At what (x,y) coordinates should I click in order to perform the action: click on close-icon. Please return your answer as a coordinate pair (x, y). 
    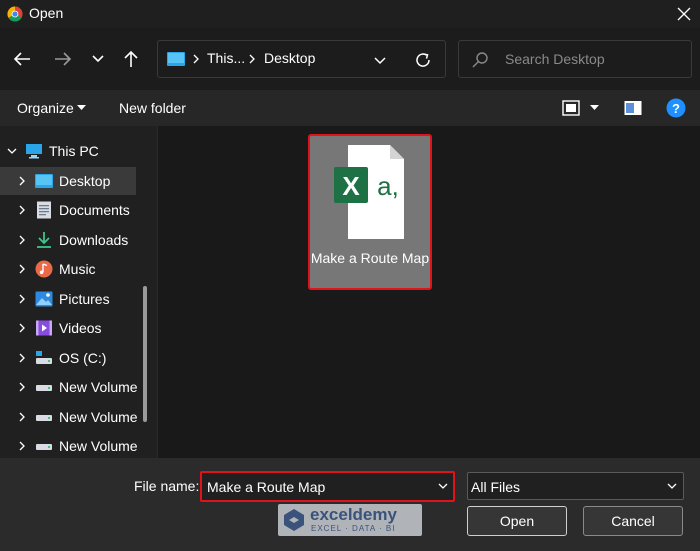
    Looking at the image, I should click on (684, 14).